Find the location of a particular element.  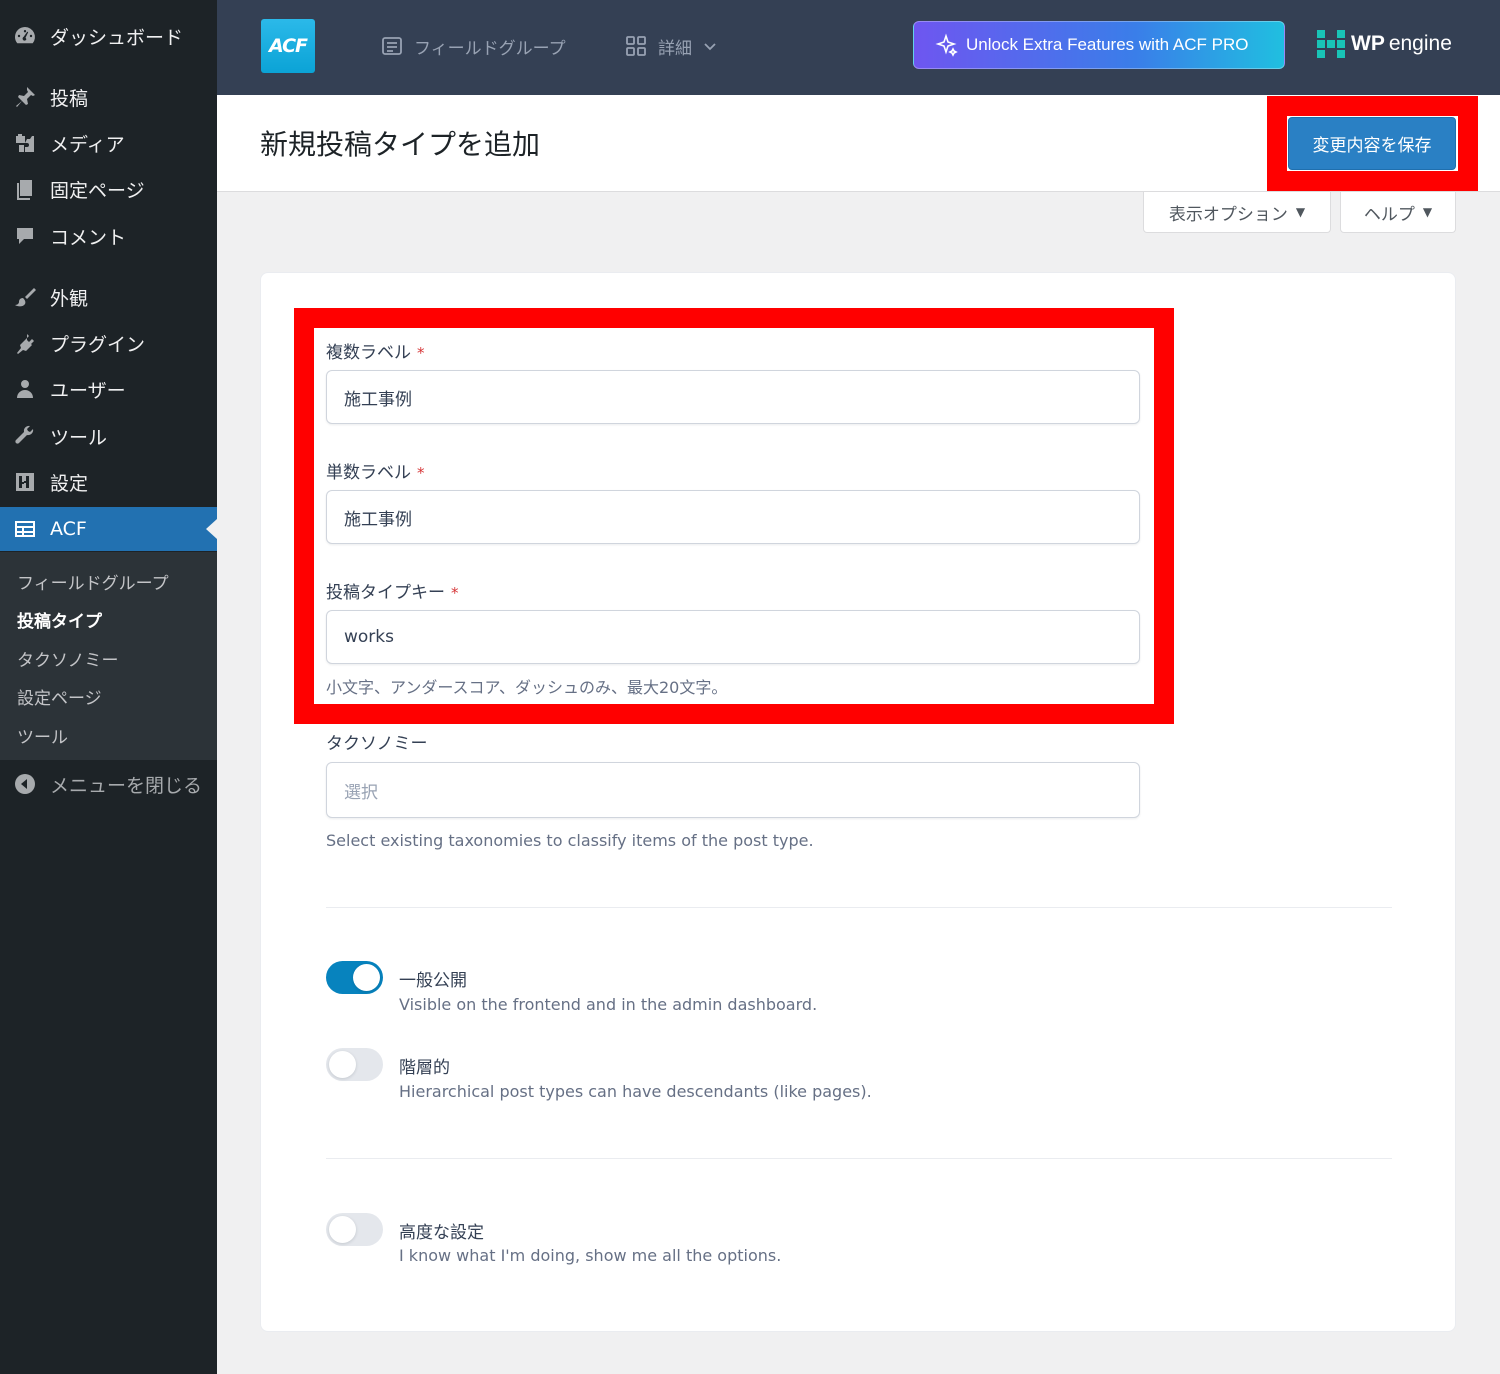

sidebar-item-label: ダッシュボード is located at coordinates (117, 37).